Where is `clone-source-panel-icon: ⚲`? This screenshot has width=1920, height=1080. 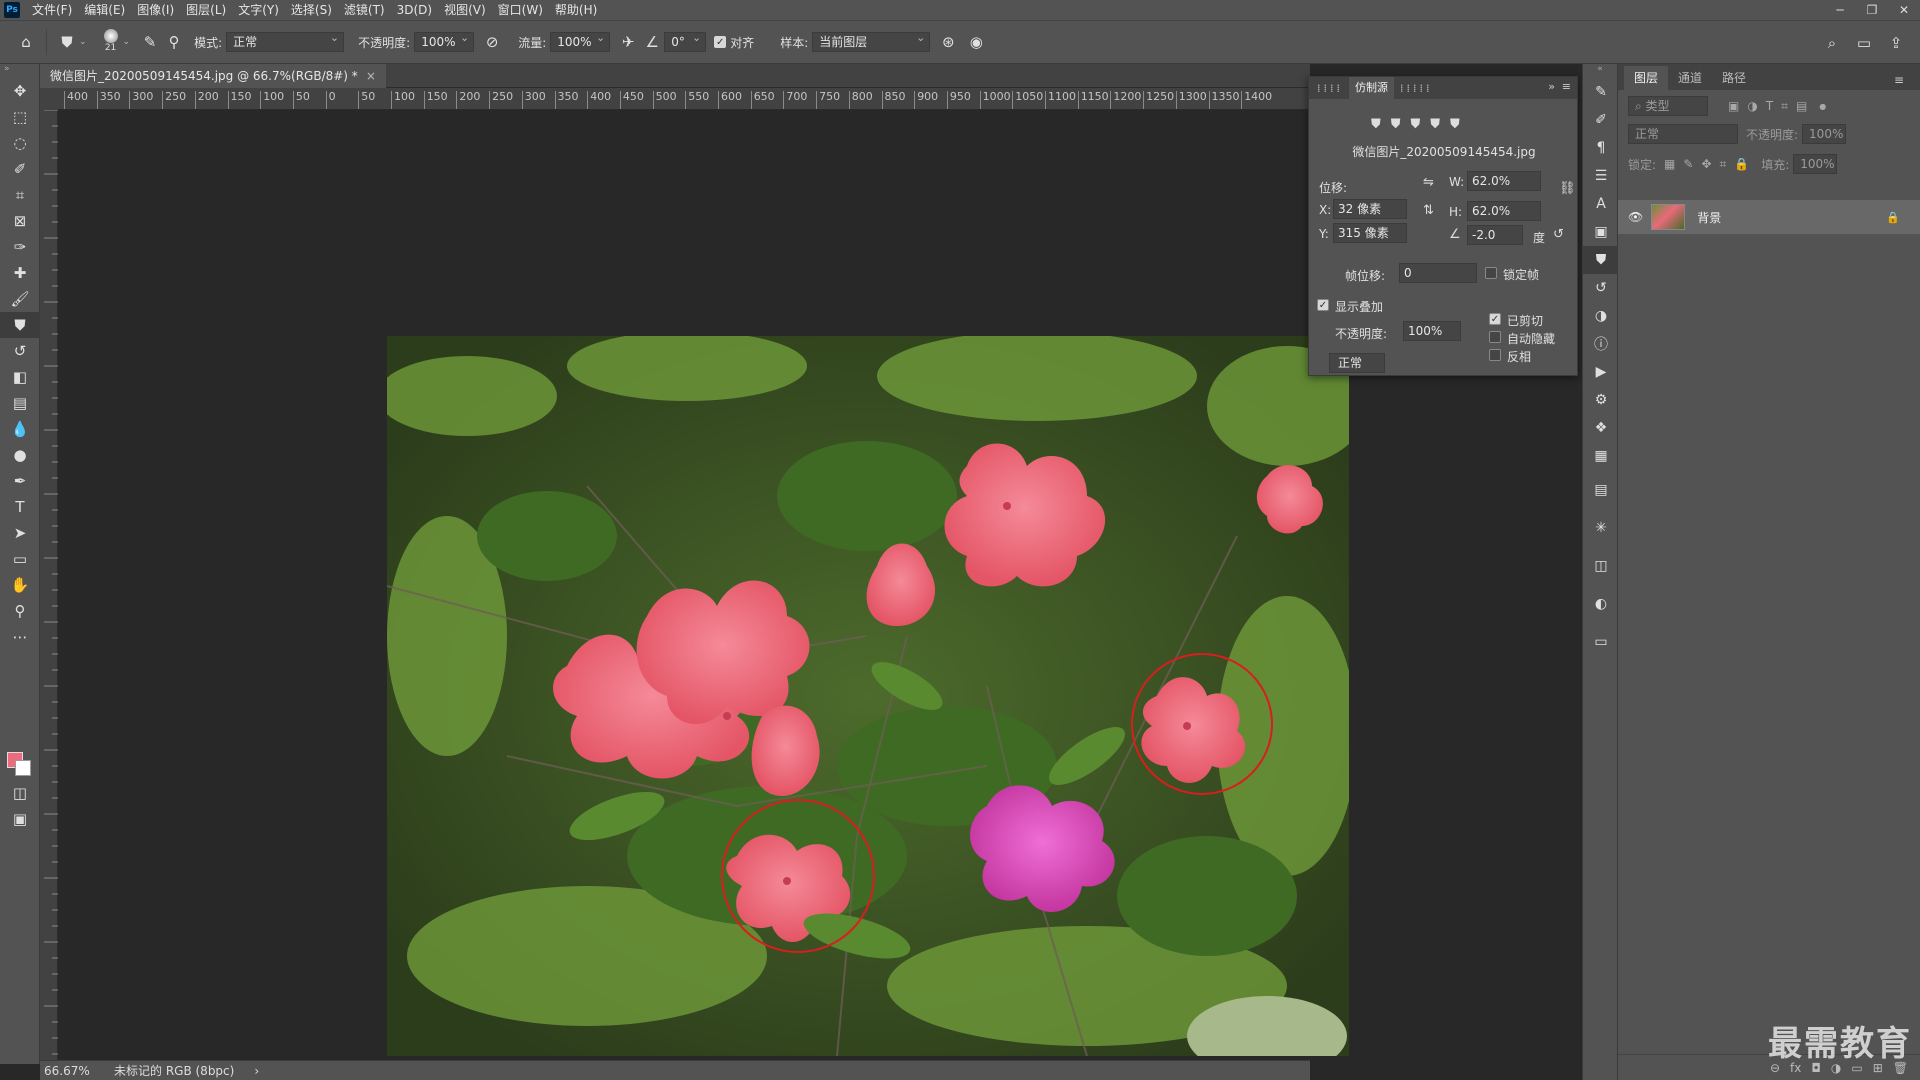 clone-source-panel-icon: ⚲ is located at coordinates (174, 42).